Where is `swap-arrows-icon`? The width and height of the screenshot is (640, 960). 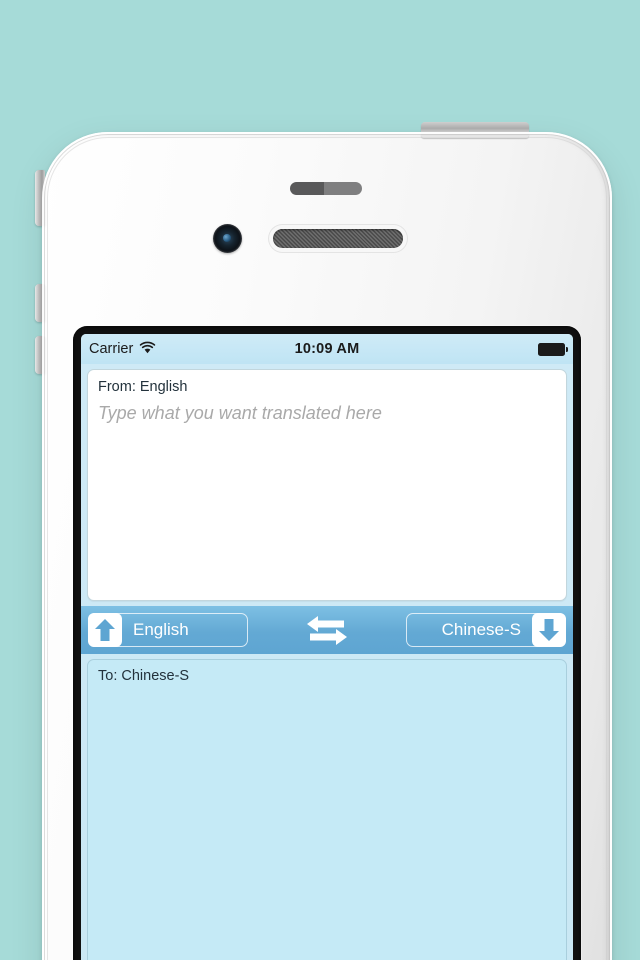 swap-arrows-icon is located at coordinates (327, 630).